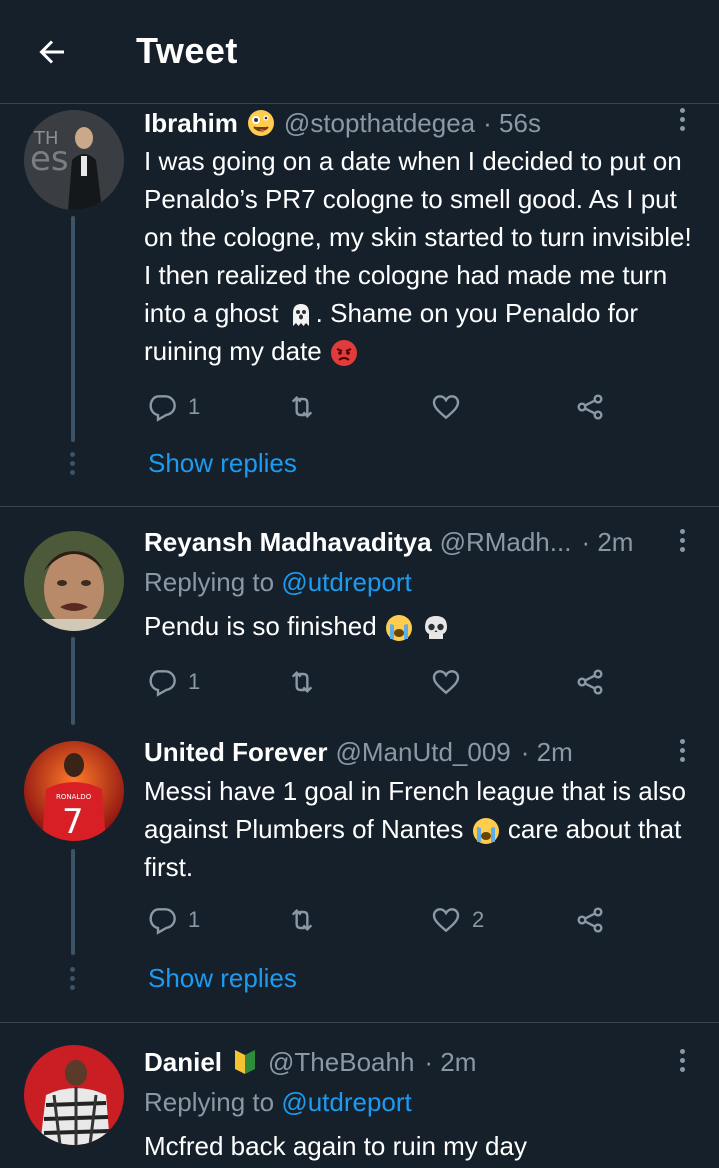 The width and height of the screenshot is (719, 1168). I want to click on tweet-actions: 1 2, so click(379, 920).